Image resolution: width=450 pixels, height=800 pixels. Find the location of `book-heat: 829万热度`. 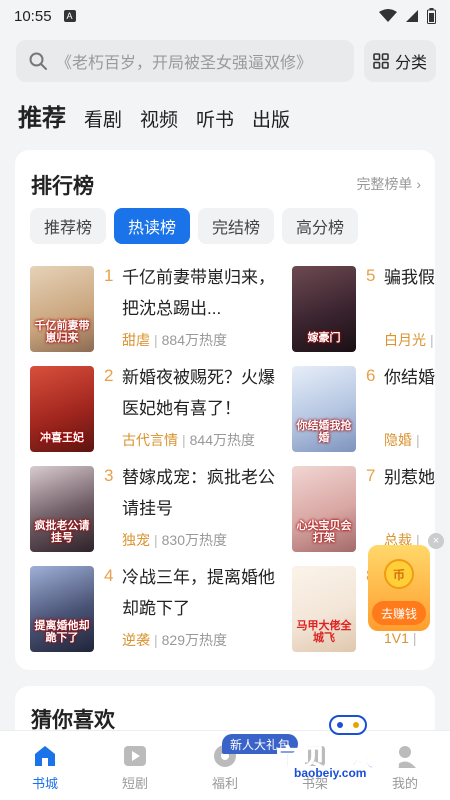

book-heat: 829万热度 is located at coordinates (194, 640).